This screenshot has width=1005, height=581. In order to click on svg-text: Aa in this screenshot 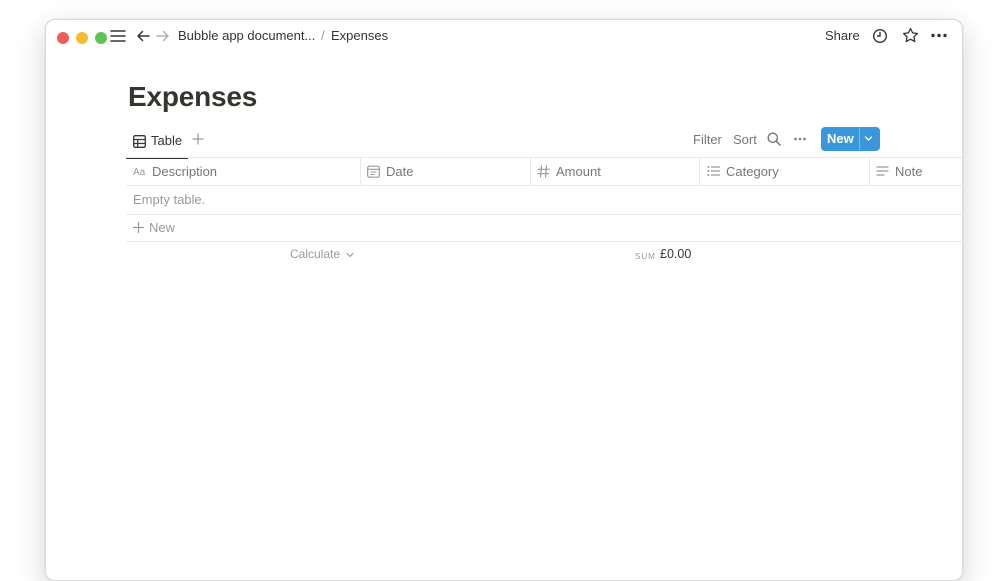, I will do `click(139, 172)`.